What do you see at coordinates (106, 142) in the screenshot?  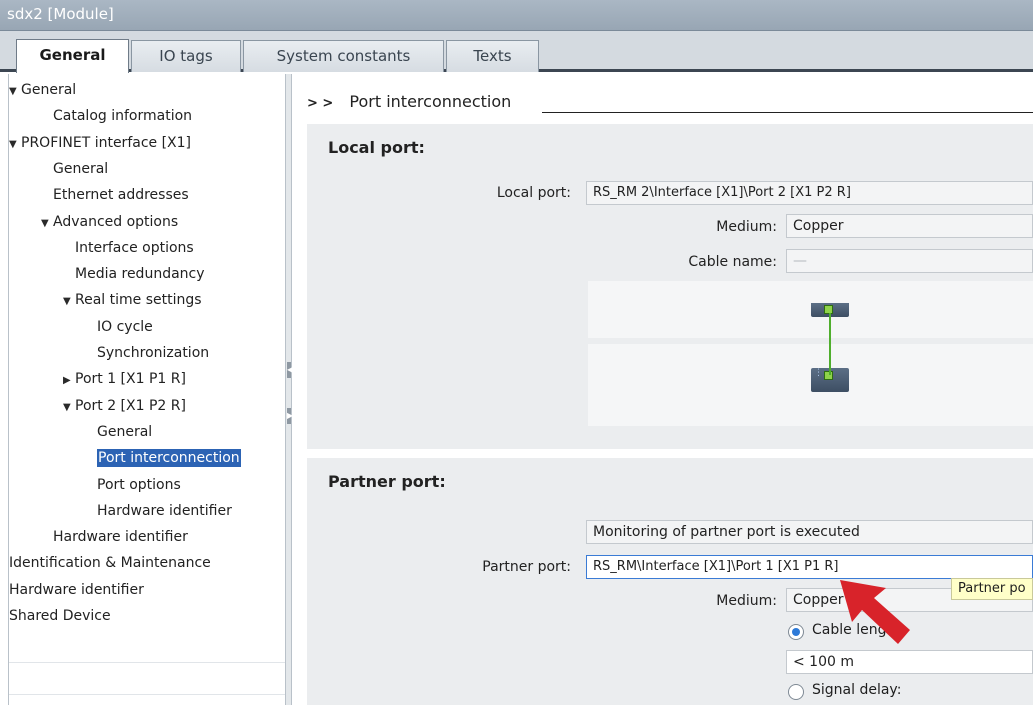 I see `nav-item-label: PROFINET interface [X1]` at bounding box center [106, 142].